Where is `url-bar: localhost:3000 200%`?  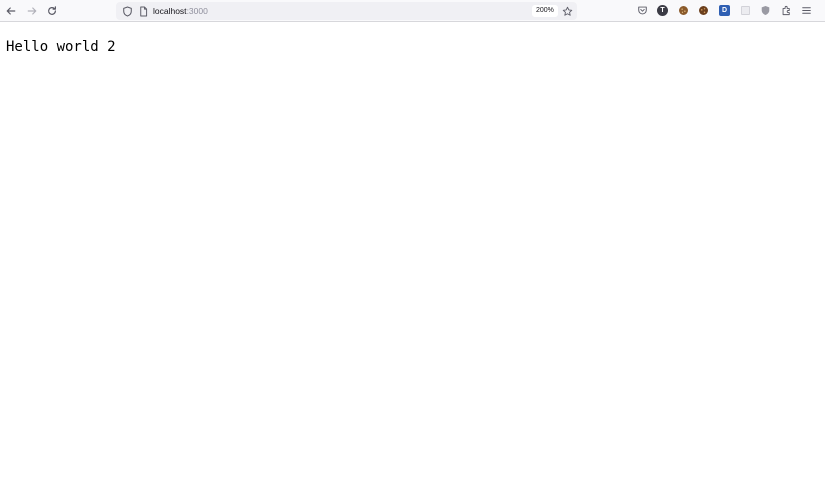
url-bar: localhost:3000 200% is located at coordinates (346, 11).